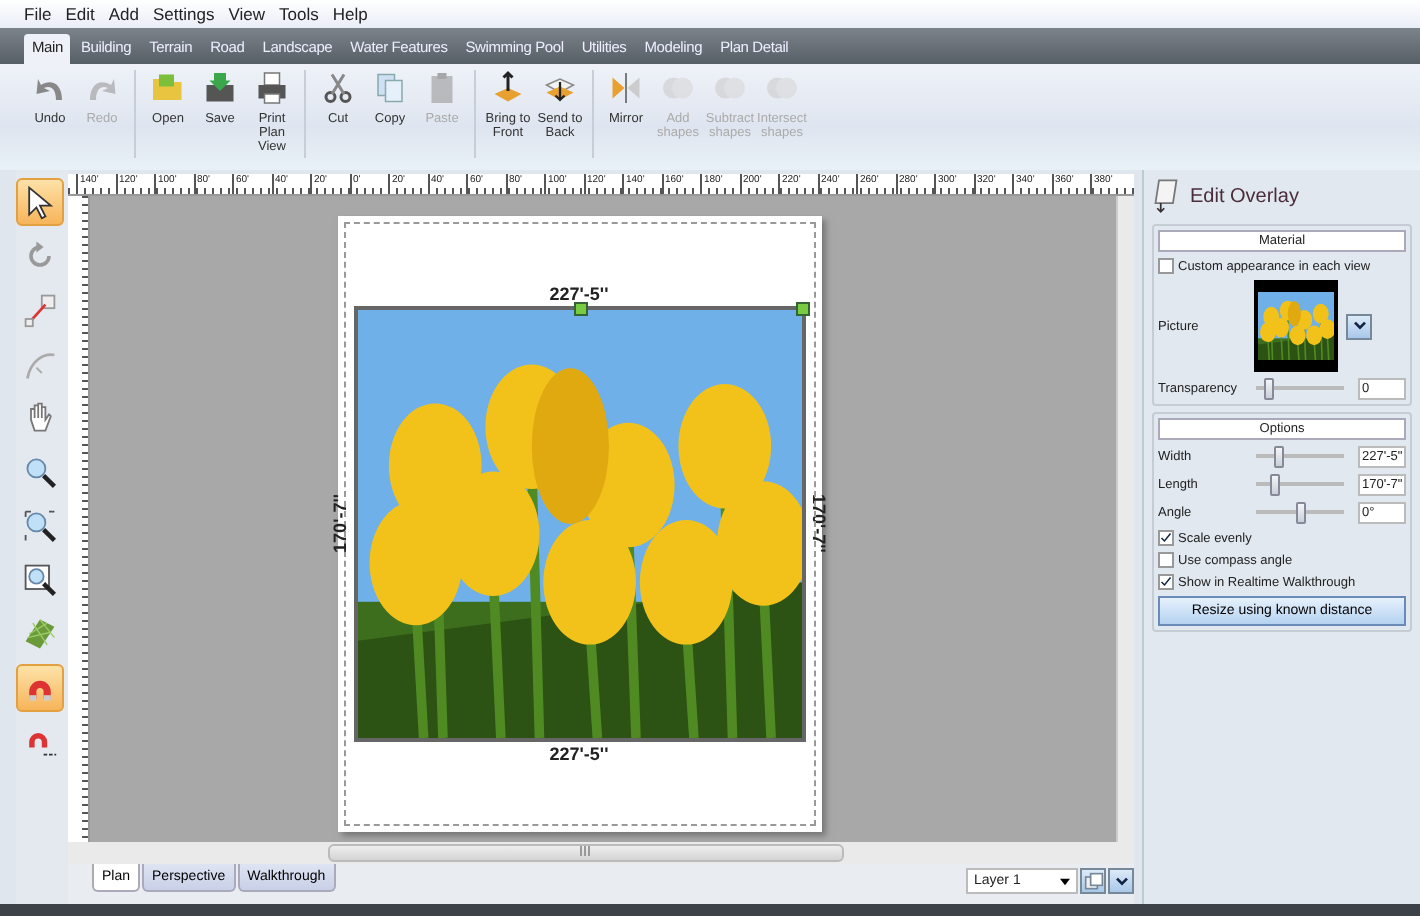 The height and width of the screenshot is (916, 1420). What do you see at coordinates (168, 88) in the screenshot?
I see `folder-icon` at bounding box center [168, 88].